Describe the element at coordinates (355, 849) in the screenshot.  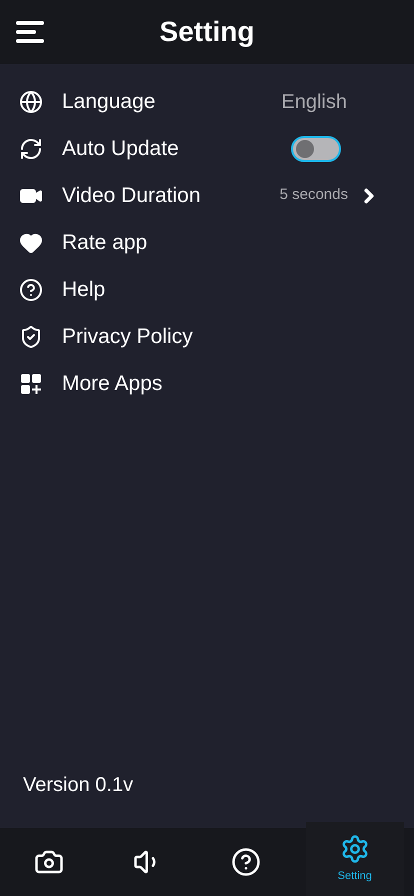
I see `settings-icon` at that location.